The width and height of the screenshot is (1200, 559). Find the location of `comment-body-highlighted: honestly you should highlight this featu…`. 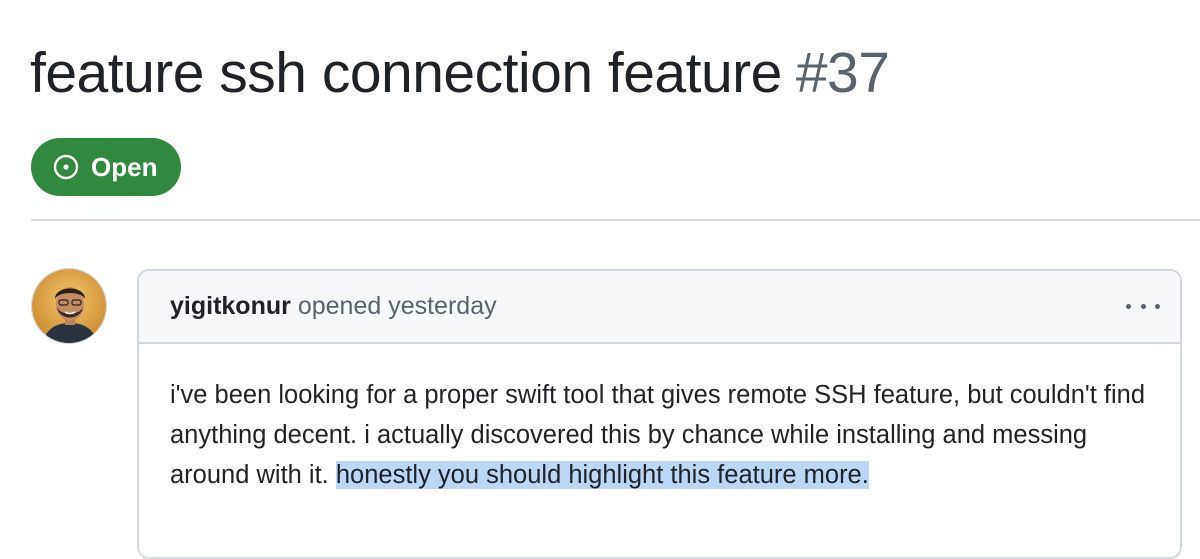

comment-body-highlighted: honestly you should highlight this featu… is located at coordinates (602, 475).